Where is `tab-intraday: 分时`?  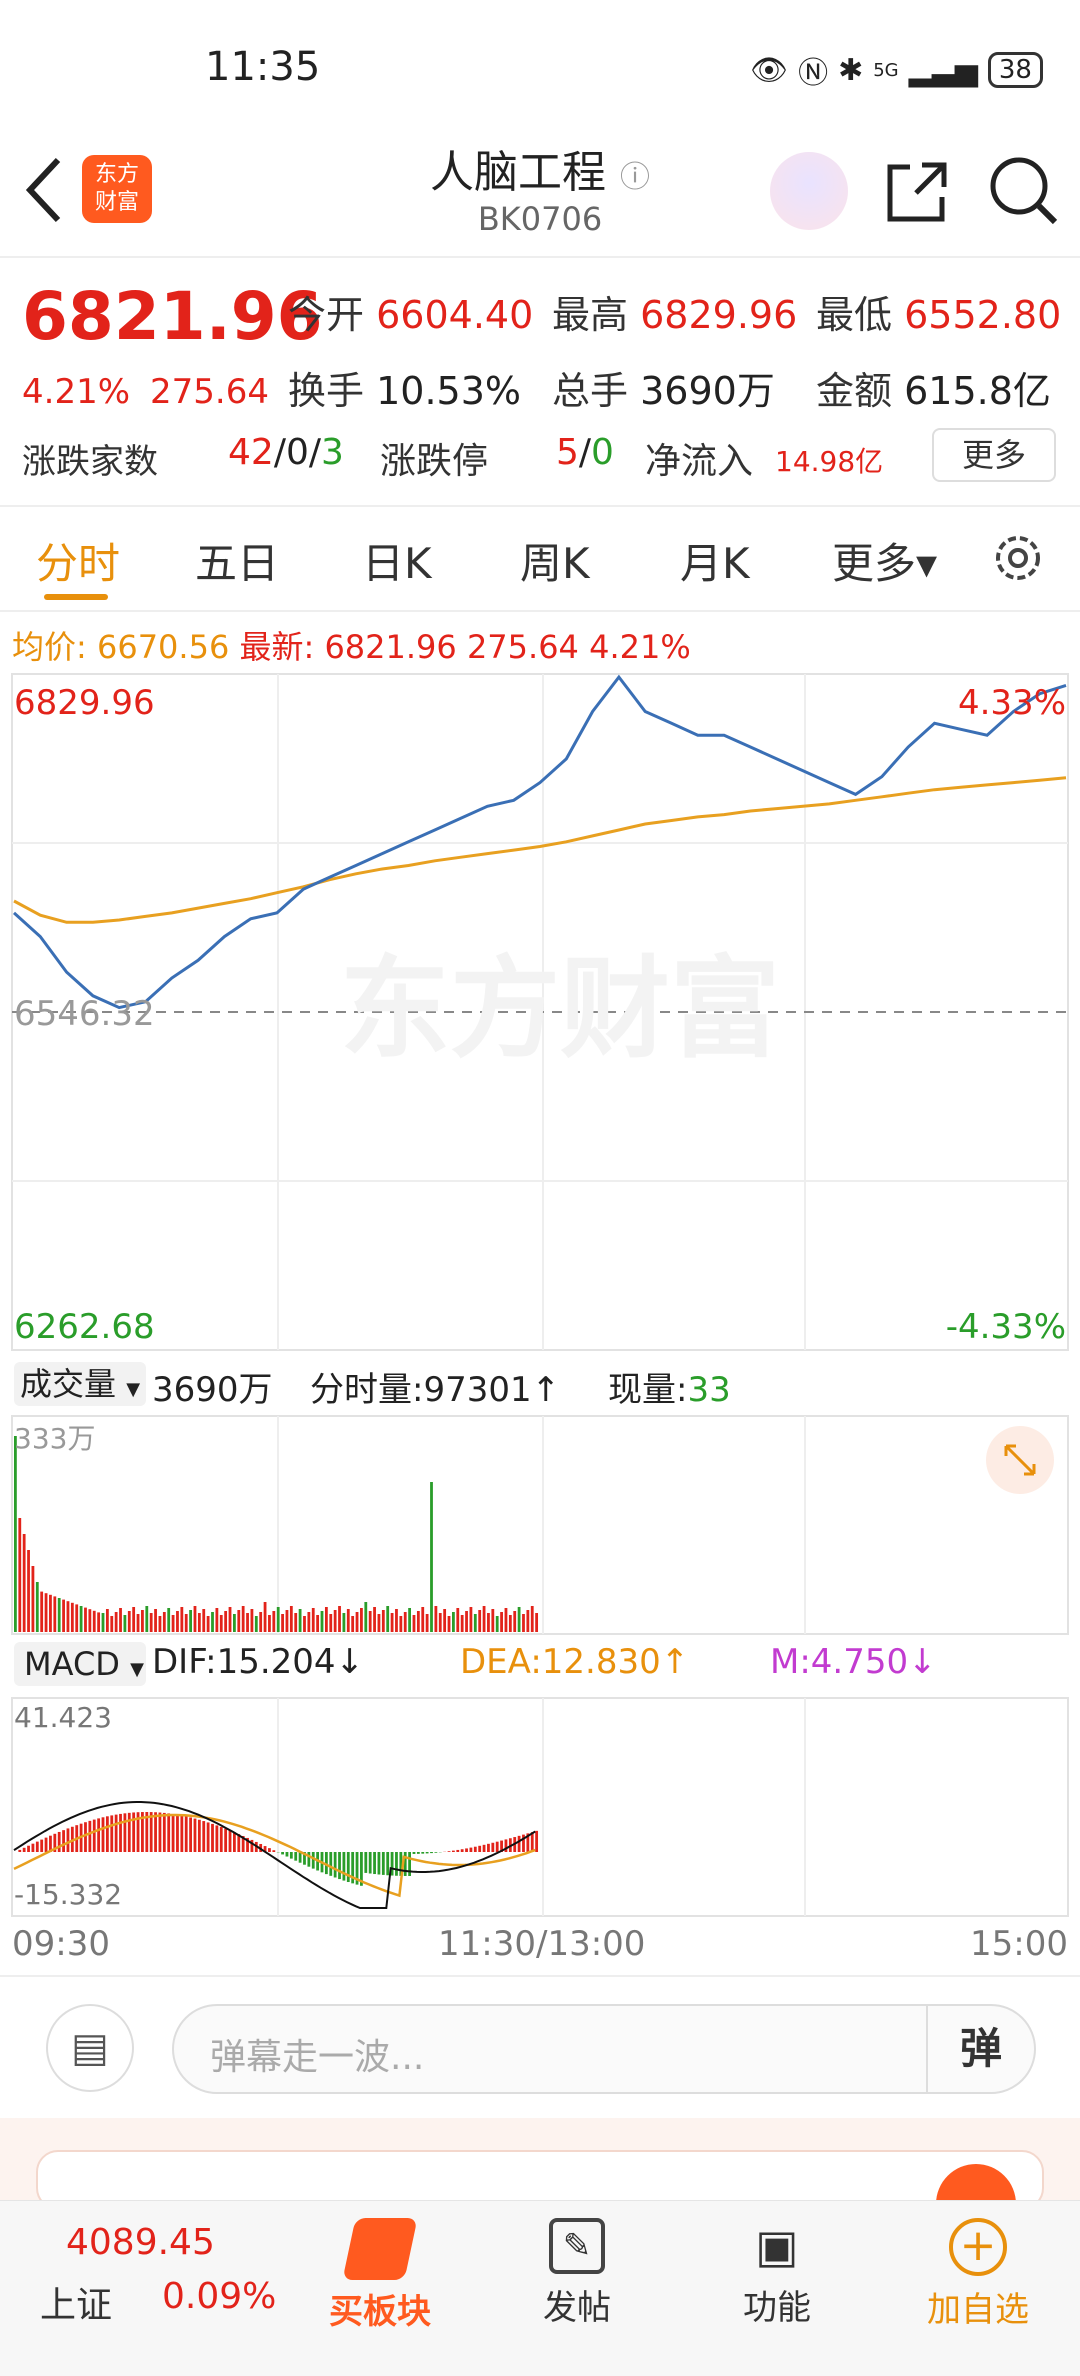
tab-intraday: 分时 is located at coordinates (78, 560).